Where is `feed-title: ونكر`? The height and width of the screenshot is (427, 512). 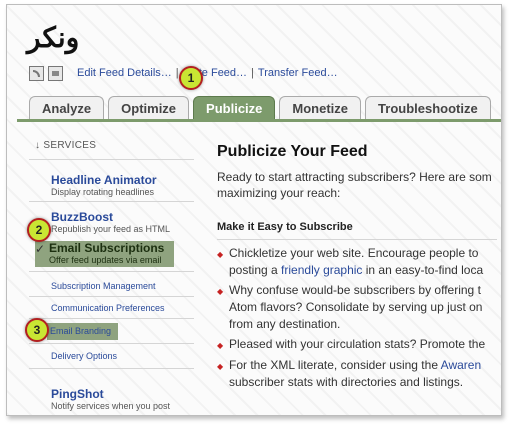
feed-title: ونكر is located at coordinates (53, 37).